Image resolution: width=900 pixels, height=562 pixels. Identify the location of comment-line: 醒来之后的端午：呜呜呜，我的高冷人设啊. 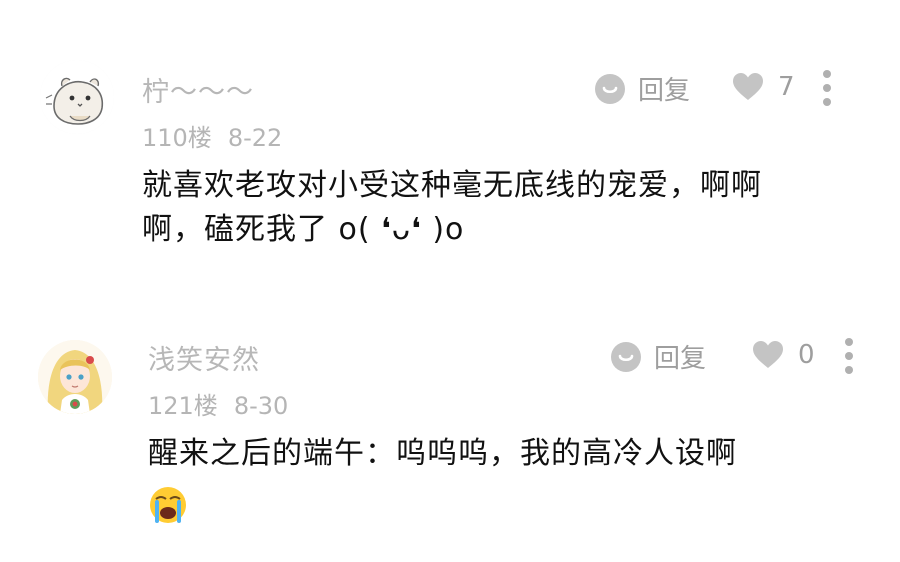
(442, 453).